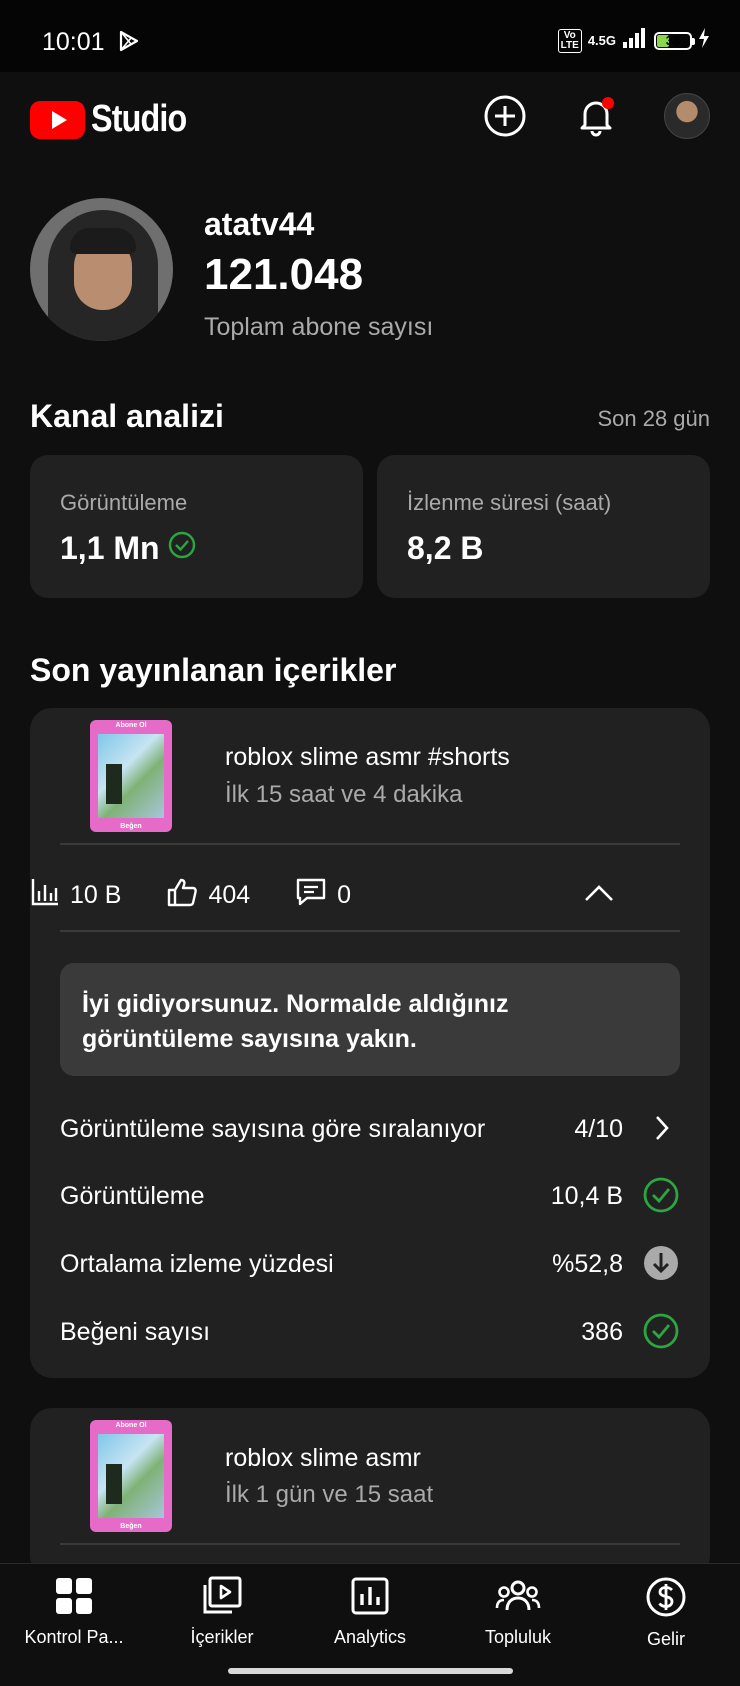  Describe the element at coordinates (370, 1637) in the screenshot. I see `nav-analytics-label: Analytics` at that location.